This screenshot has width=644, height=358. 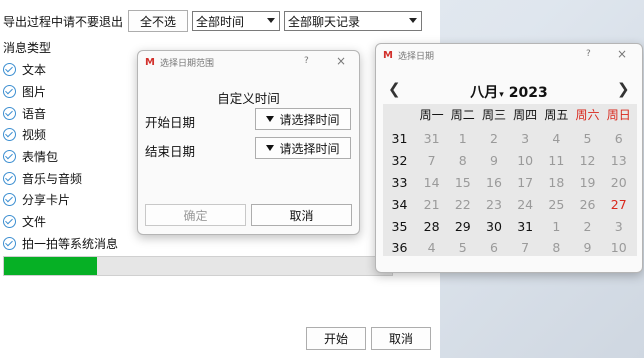 What do you see at coordinates (556, 182) in the screenshot?
I see `calendar-day: 18` at bounding box center [556, 182].